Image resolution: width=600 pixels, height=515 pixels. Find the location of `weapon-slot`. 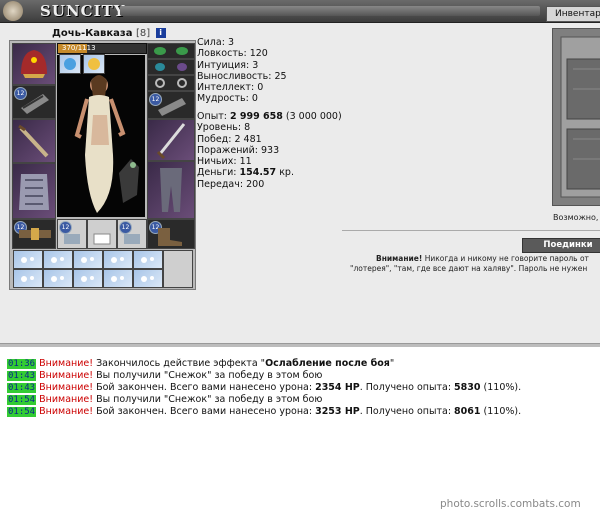

weapon-slot is located at coordinates (34, 141).